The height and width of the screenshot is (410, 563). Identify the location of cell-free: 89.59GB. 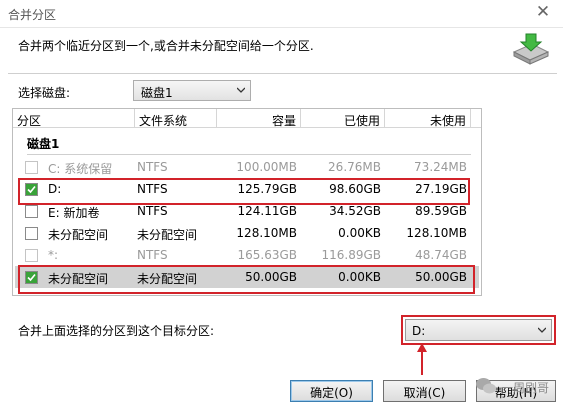
(441, 211).